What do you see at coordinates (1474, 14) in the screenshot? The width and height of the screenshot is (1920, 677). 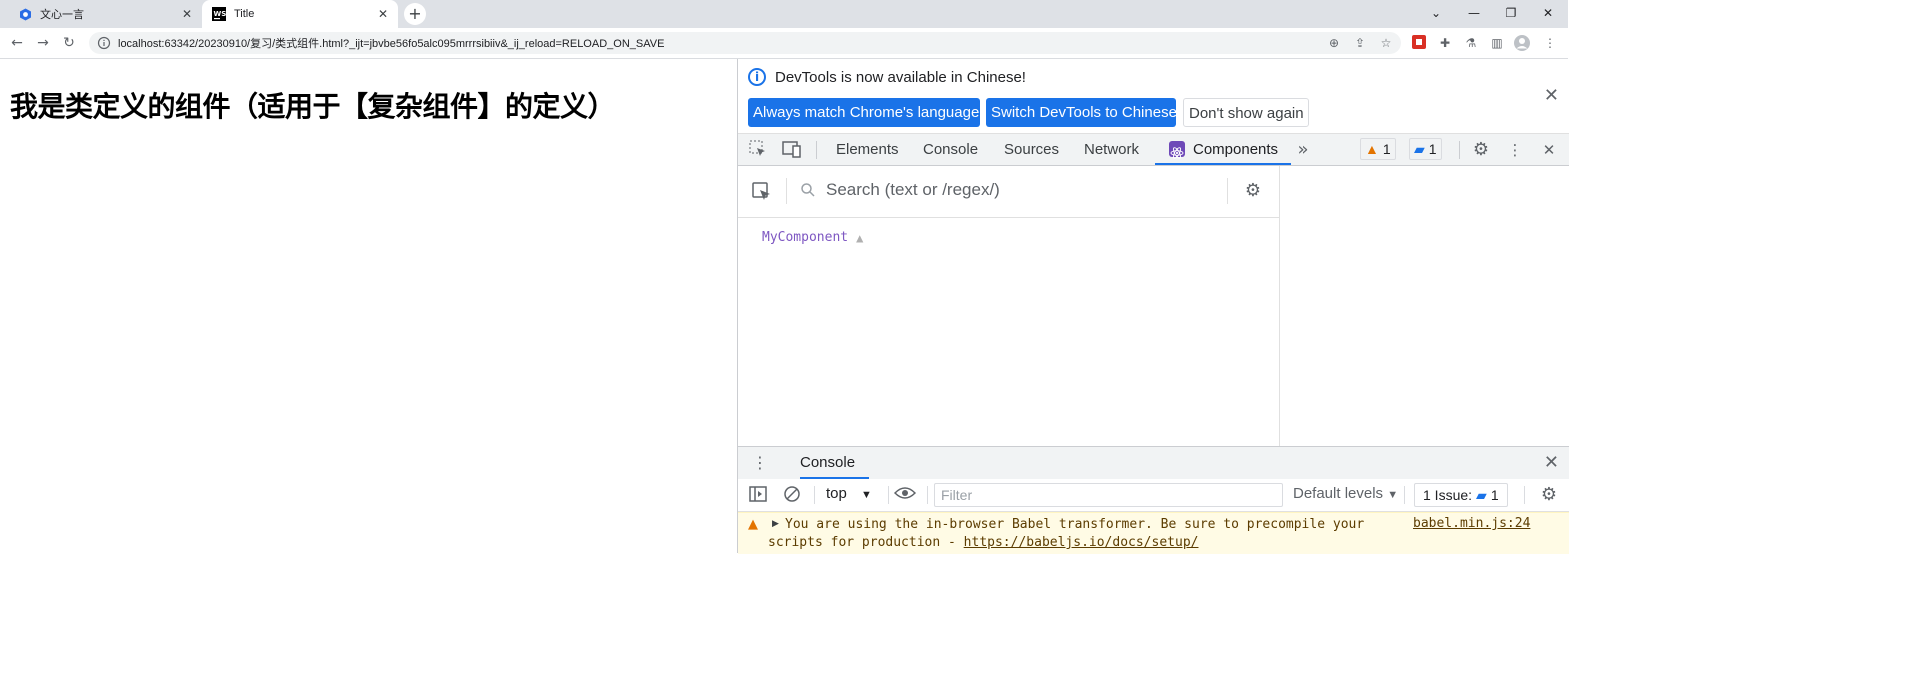 I see `minimize-icon: —` at bounding box center [1474, 14].